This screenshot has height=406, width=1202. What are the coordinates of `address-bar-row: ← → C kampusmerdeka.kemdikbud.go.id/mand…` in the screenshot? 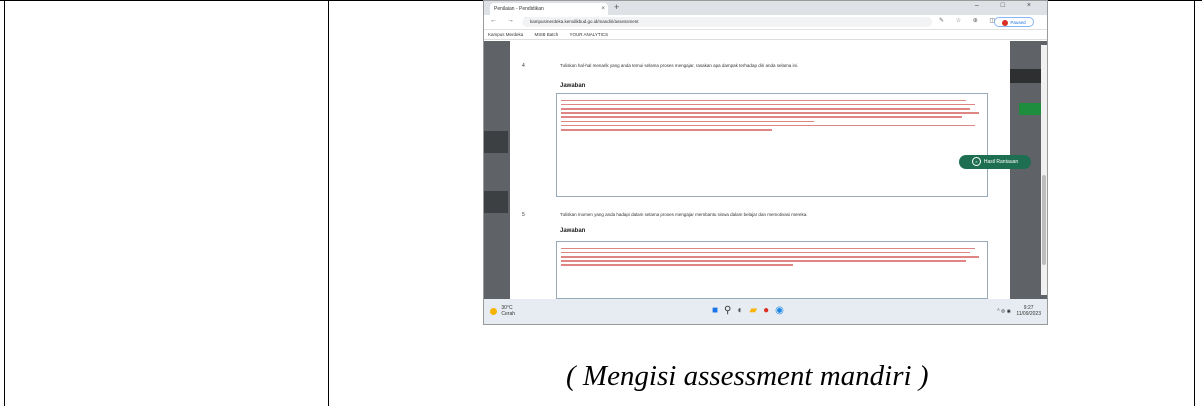 It's located at (765, 22).